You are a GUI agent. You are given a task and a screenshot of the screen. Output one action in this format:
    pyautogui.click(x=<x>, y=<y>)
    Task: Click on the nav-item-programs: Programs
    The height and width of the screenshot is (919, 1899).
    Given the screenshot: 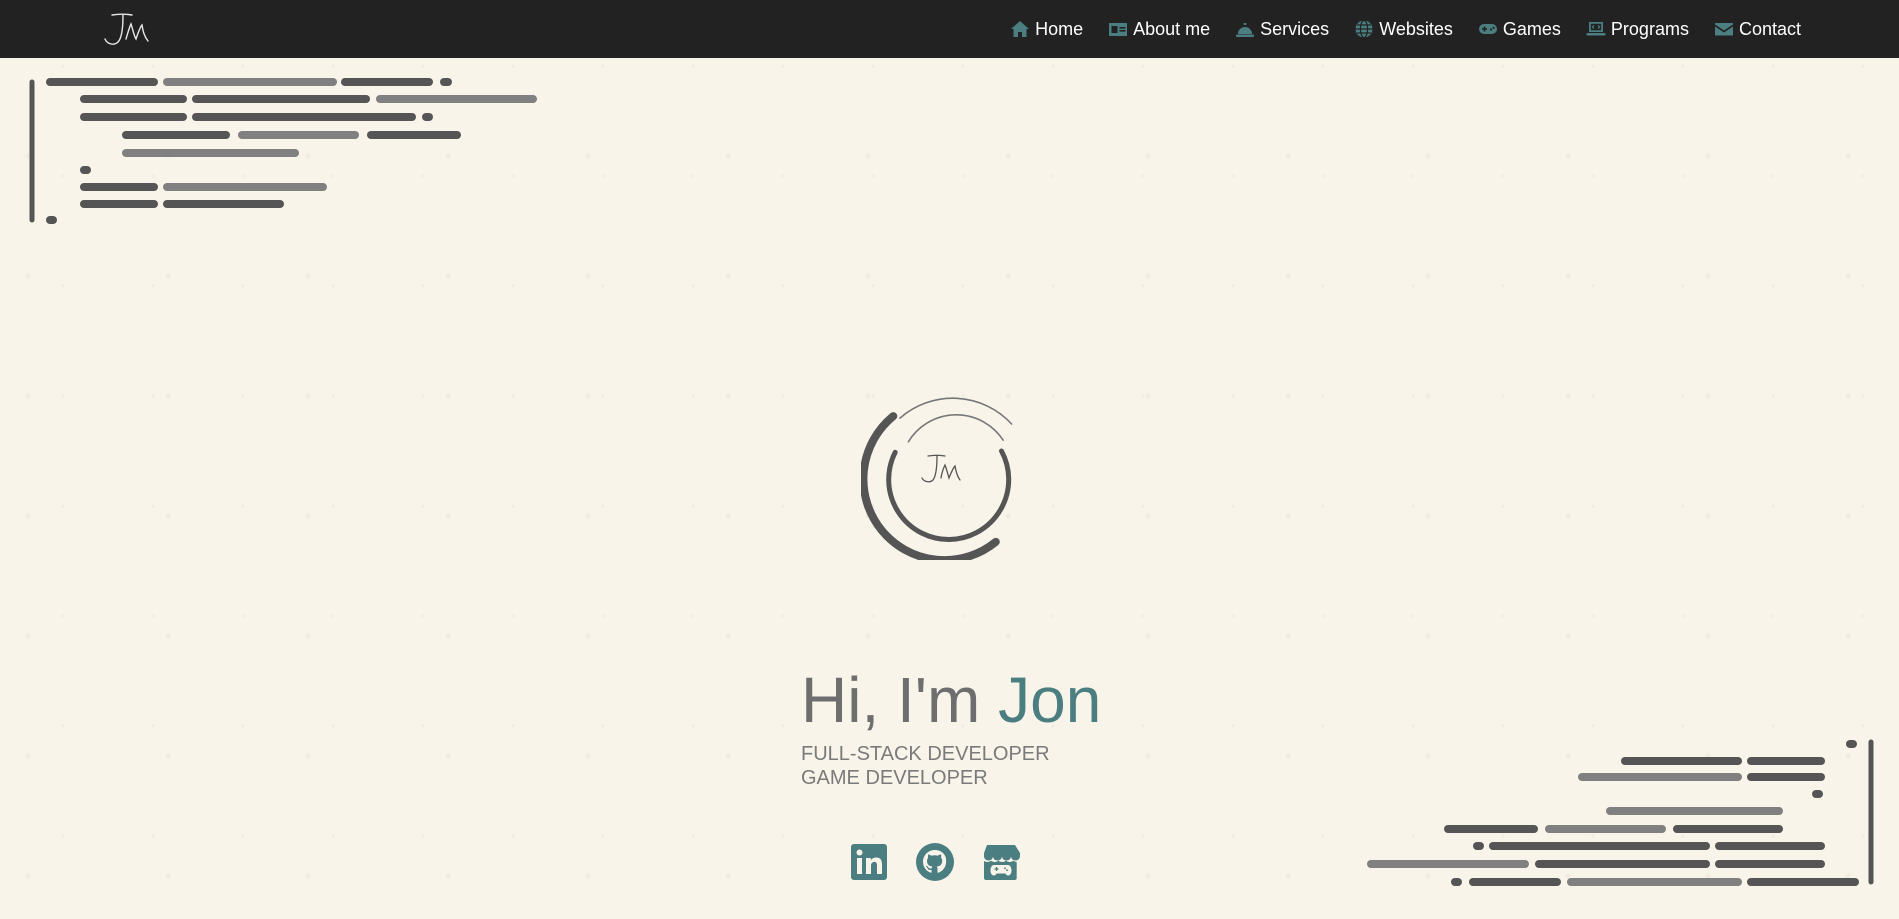 What is the action you would take?
    pyautogui.click(x=1637, y=29)
    